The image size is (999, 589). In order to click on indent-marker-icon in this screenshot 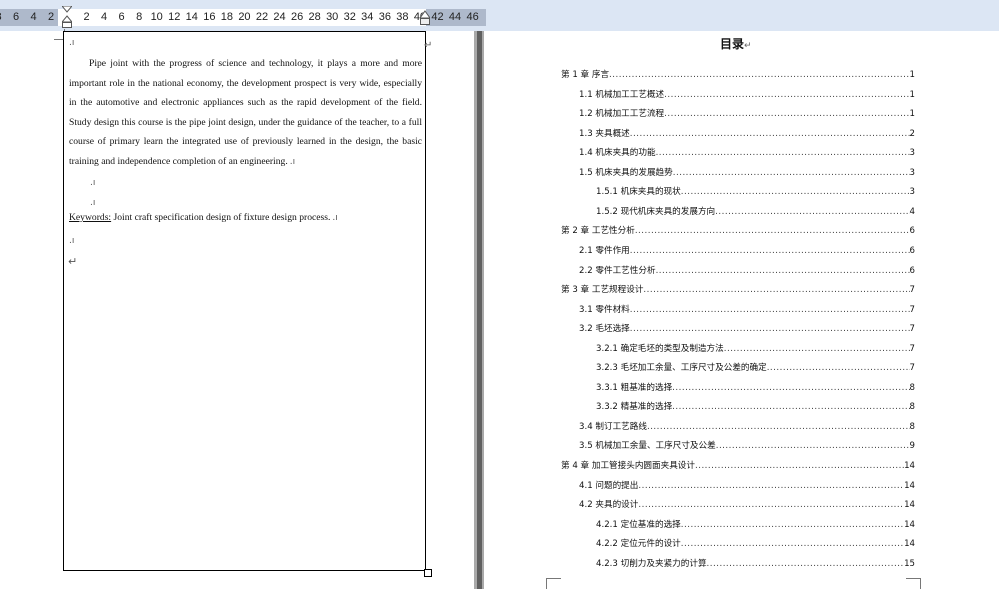, I will do `click(67, 17)`.